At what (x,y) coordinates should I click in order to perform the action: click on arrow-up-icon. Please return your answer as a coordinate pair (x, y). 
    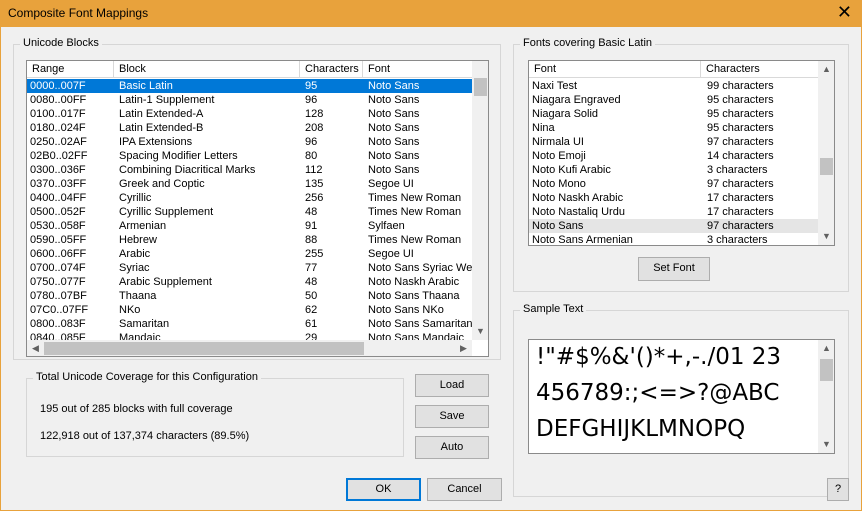
    Looking at the image, I should click on (480, 69).